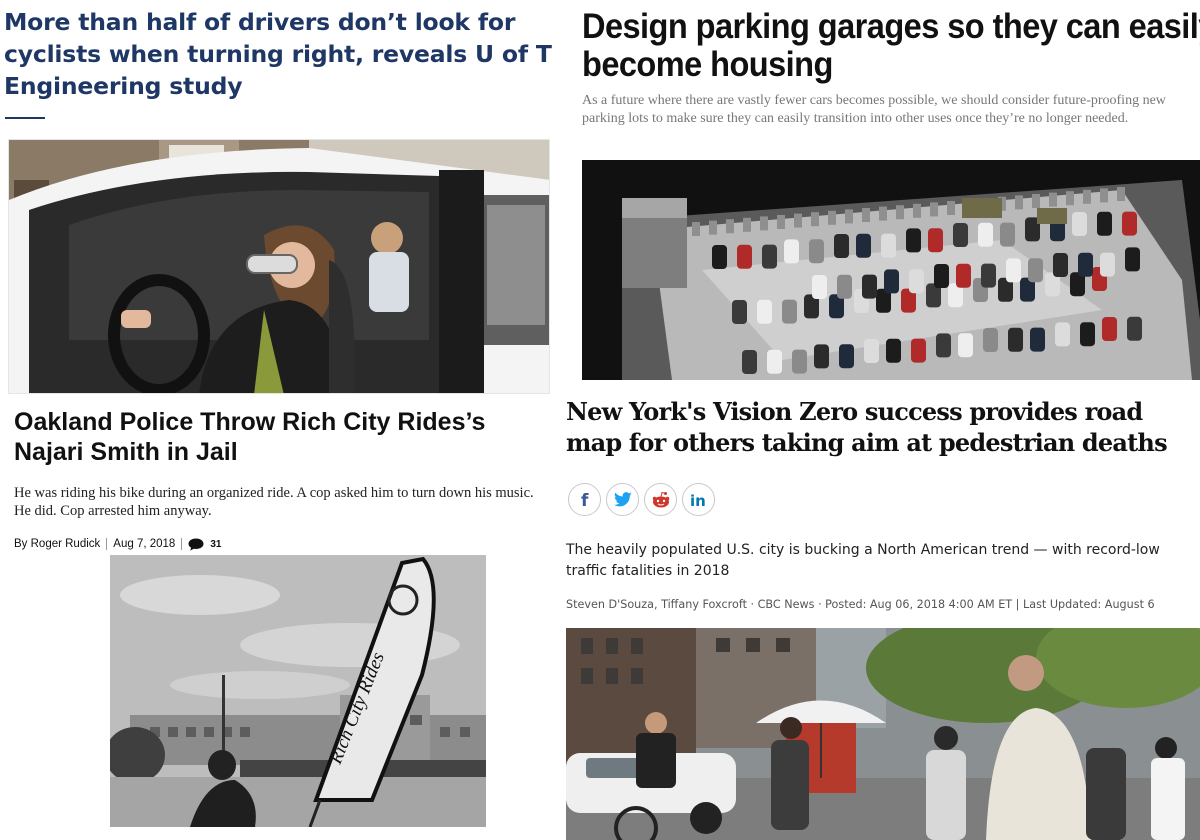 Image resolution: width=1200 pixels, height=840 pixels. What do you see at coordinates (641, 499) in the screenshot?
I see `share-buttons: f in` at bounding box center [641, 499].